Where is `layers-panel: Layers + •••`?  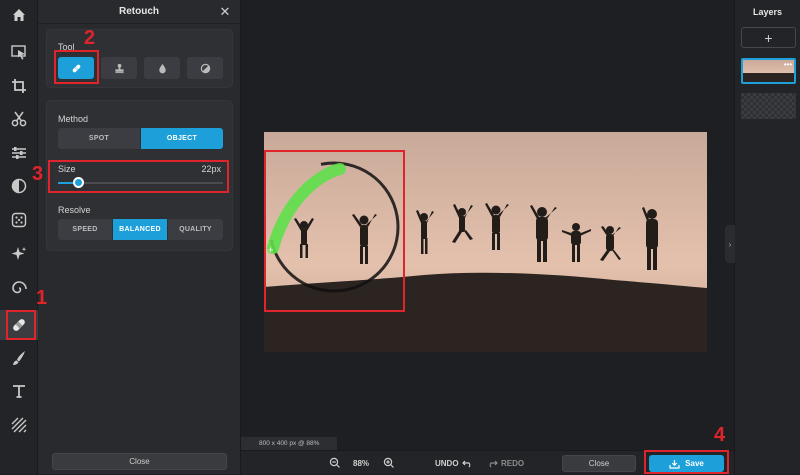 layers-panel: Layers + ••• is located at coordinates (767, 237).